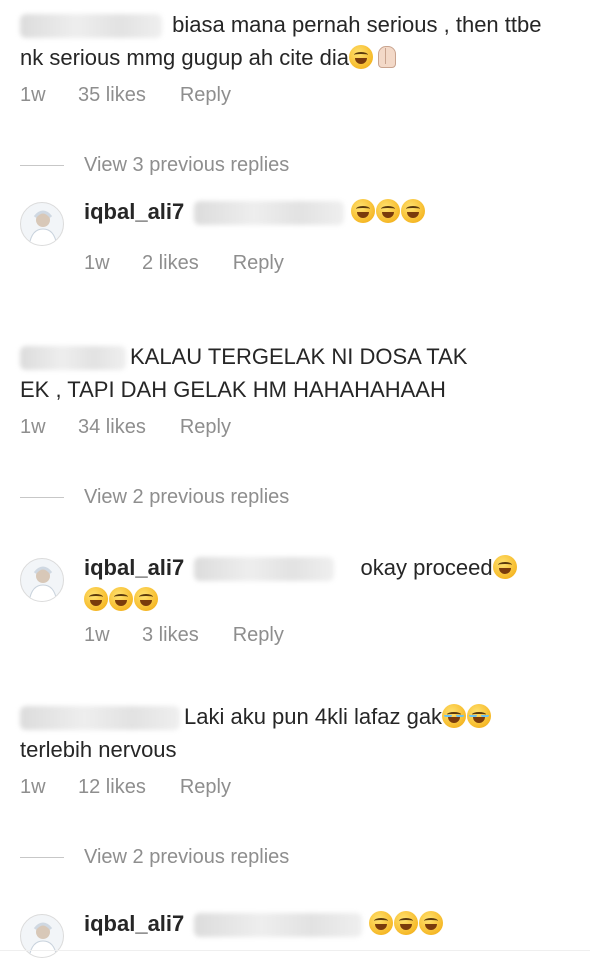  Describe the element at coordinates (112, 95) in the screenshot. I see `likes-count: 35 likes` at that location.